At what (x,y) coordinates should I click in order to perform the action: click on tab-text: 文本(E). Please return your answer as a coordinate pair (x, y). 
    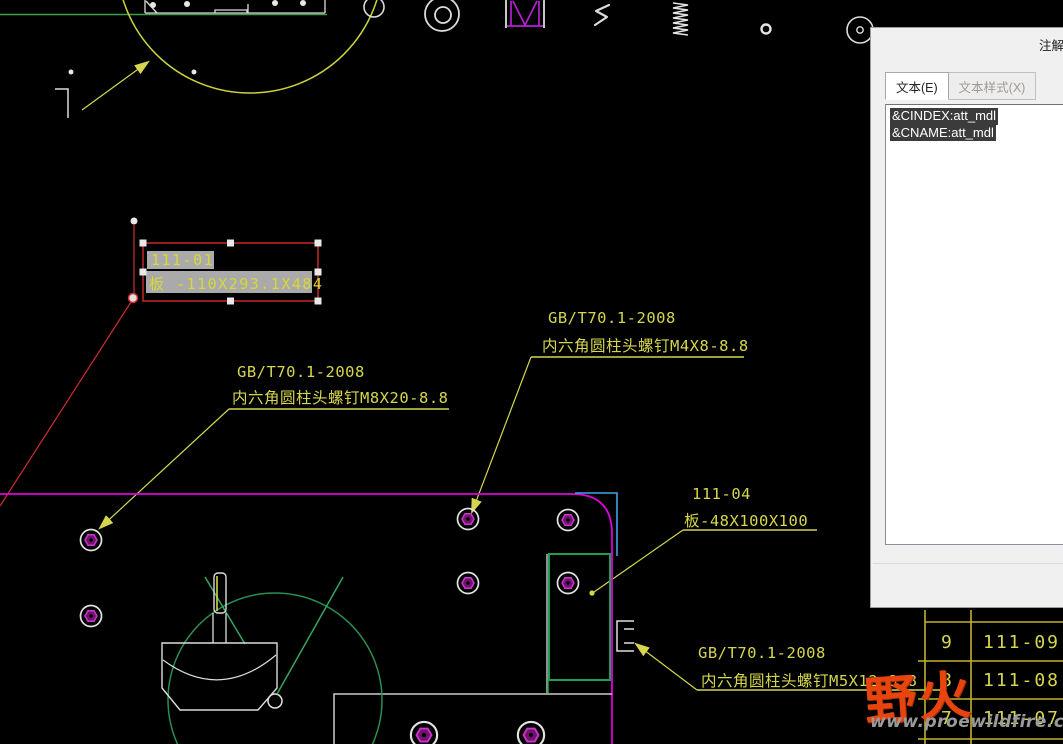
    Looking at the image, I should click on (917, 86).